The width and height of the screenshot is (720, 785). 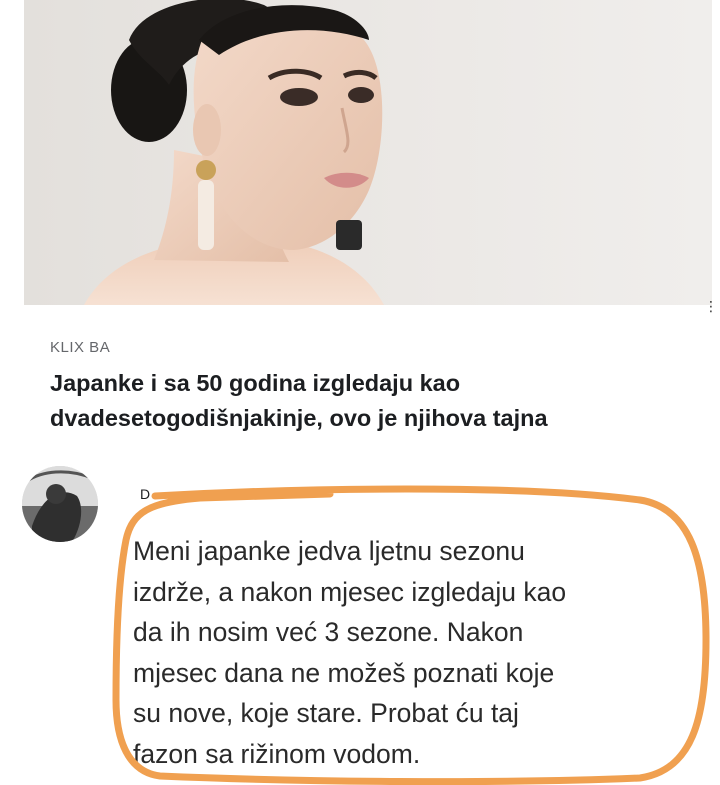 I want to click on avatar-image, so click(x=60, y=504).